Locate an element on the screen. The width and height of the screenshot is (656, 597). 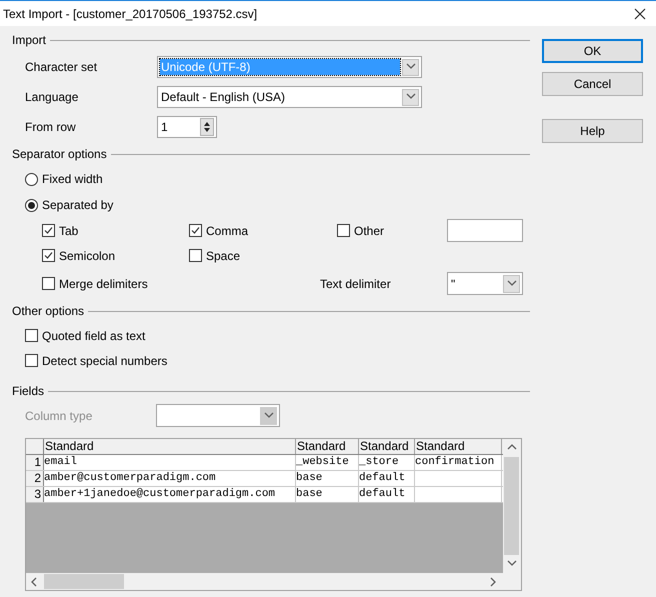
spin-buttons is located at coordinates (207, 127).